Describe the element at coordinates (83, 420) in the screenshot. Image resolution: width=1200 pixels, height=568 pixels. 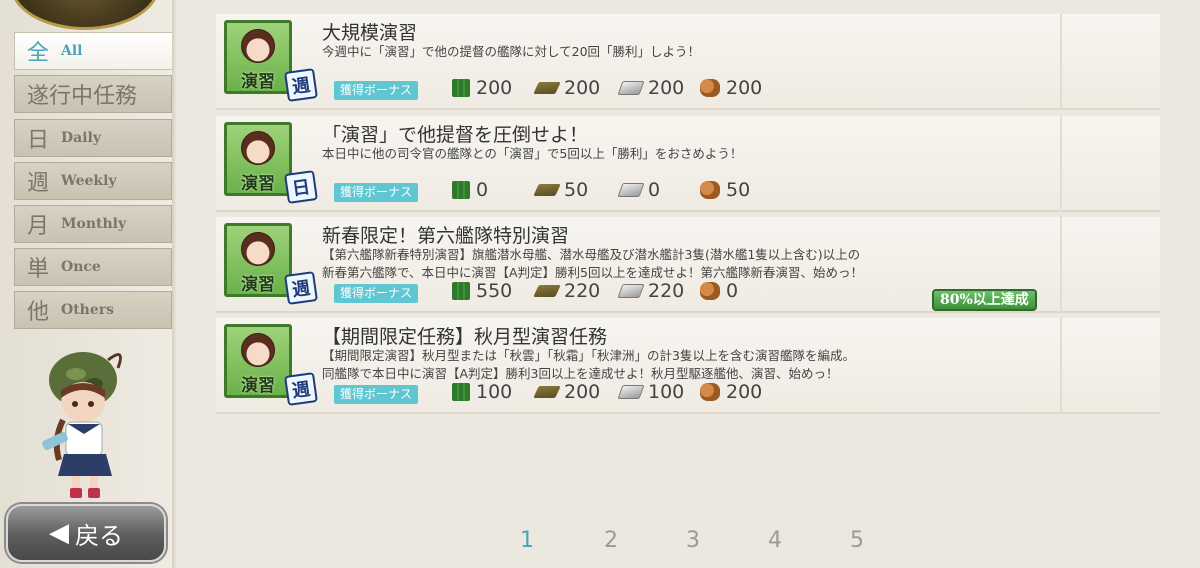
I see `secretary-ship-girl-illustration` at that location.